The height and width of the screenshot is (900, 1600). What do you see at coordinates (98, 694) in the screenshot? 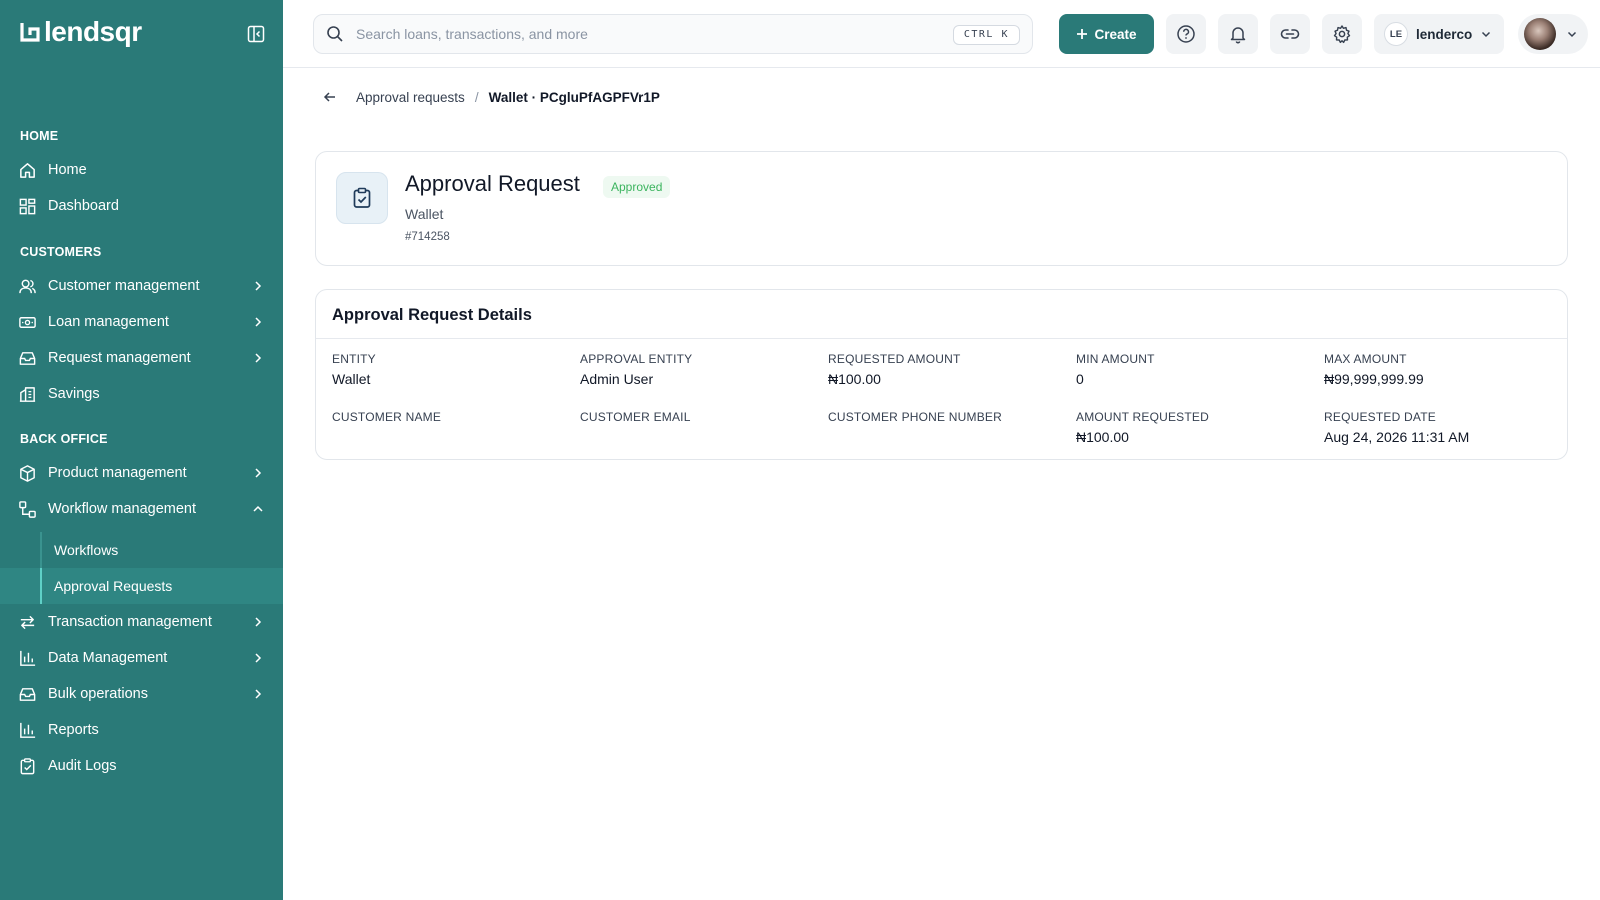
I see `sidebar-item-label: Bulk operations` at bounding box center [98, 694].